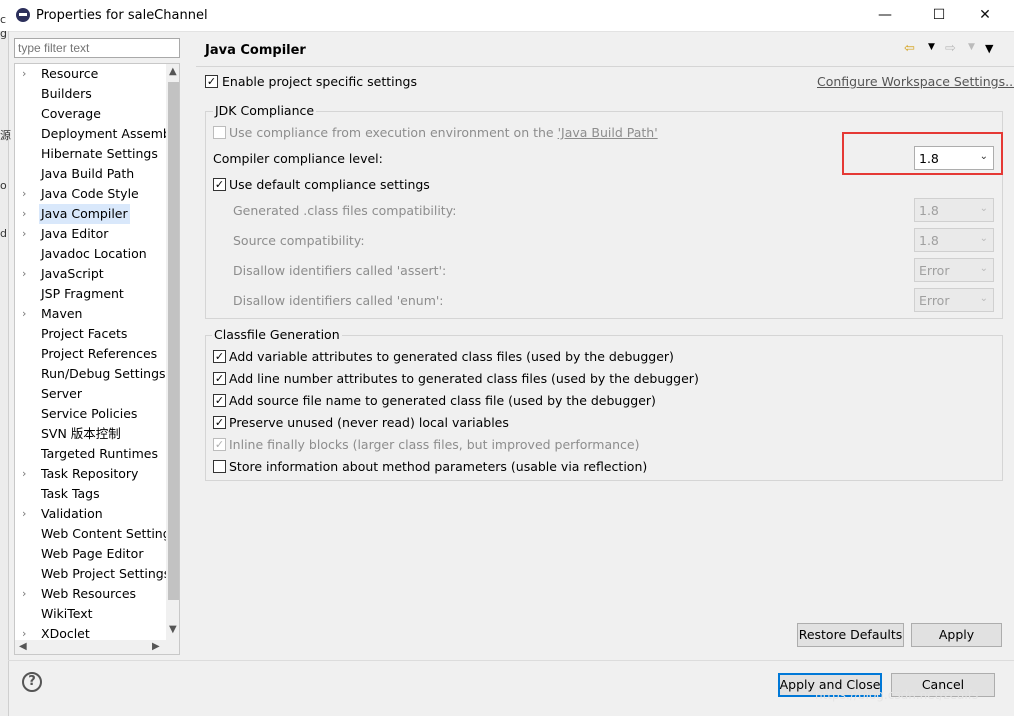 This screenshot has width=1014, height=716. I want to click on peek-text: d, so click(3, 233).